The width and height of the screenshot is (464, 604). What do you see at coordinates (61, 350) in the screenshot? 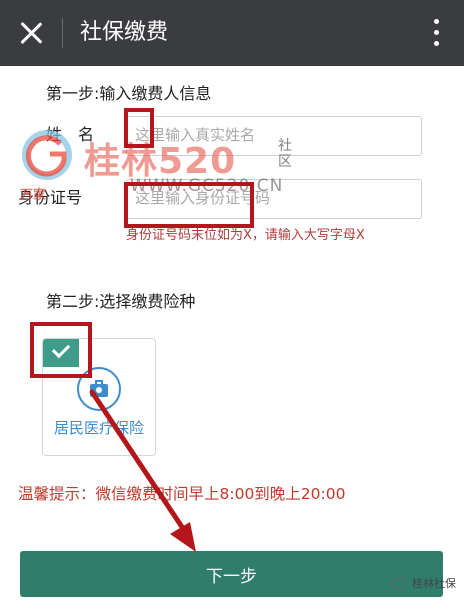
I see `check-annotation-box` at bounding box center [61, 350].